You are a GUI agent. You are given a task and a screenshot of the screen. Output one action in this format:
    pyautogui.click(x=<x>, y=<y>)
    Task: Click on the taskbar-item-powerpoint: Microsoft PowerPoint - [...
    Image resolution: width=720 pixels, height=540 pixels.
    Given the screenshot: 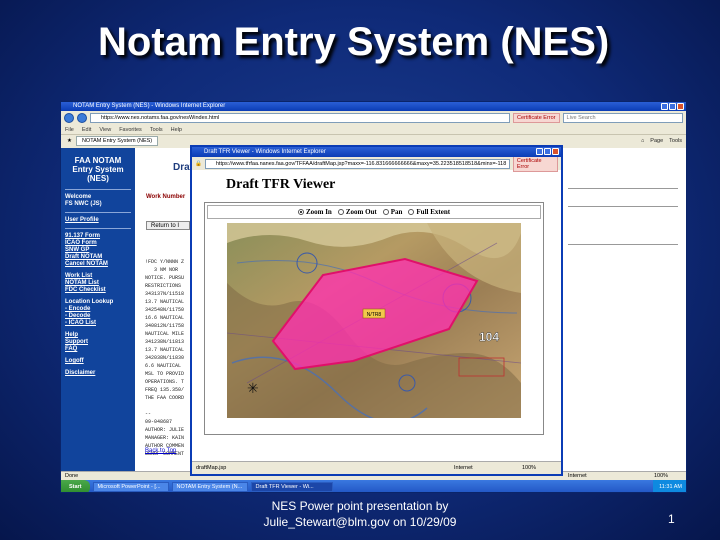 What is the action you would take?
    pyautogui.click(x=130, y=487)
    